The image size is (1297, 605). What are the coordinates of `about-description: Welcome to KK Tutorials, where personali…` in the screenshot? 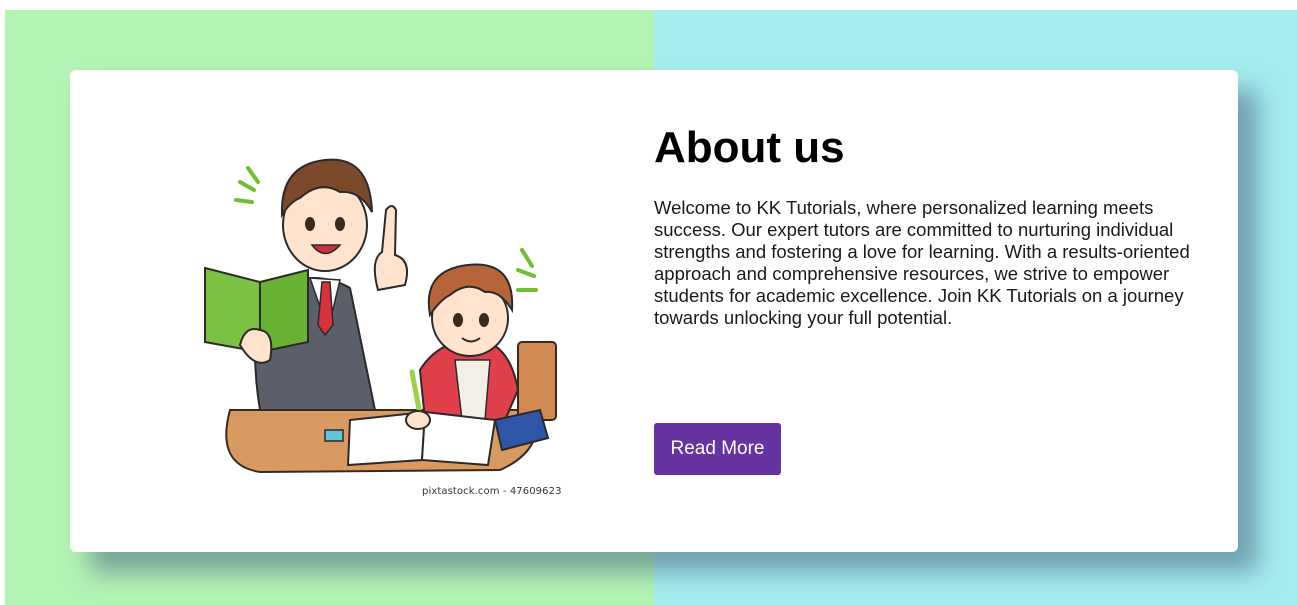 It's located at (922, 262).